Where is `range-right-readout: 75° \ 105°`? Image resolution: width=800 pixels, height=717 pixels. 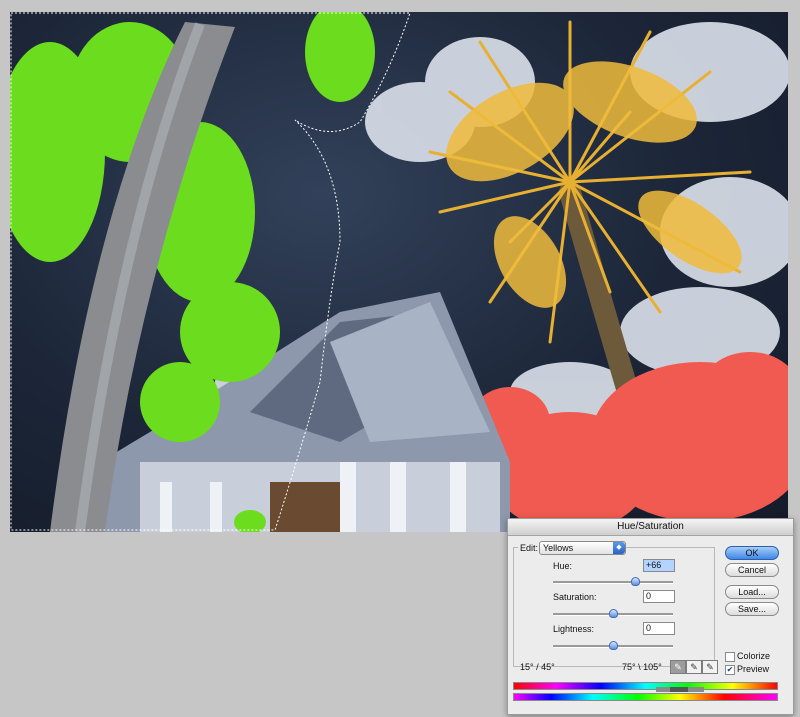
range-right-readout: 75° \ 105° is located at coordinates (642, 667).